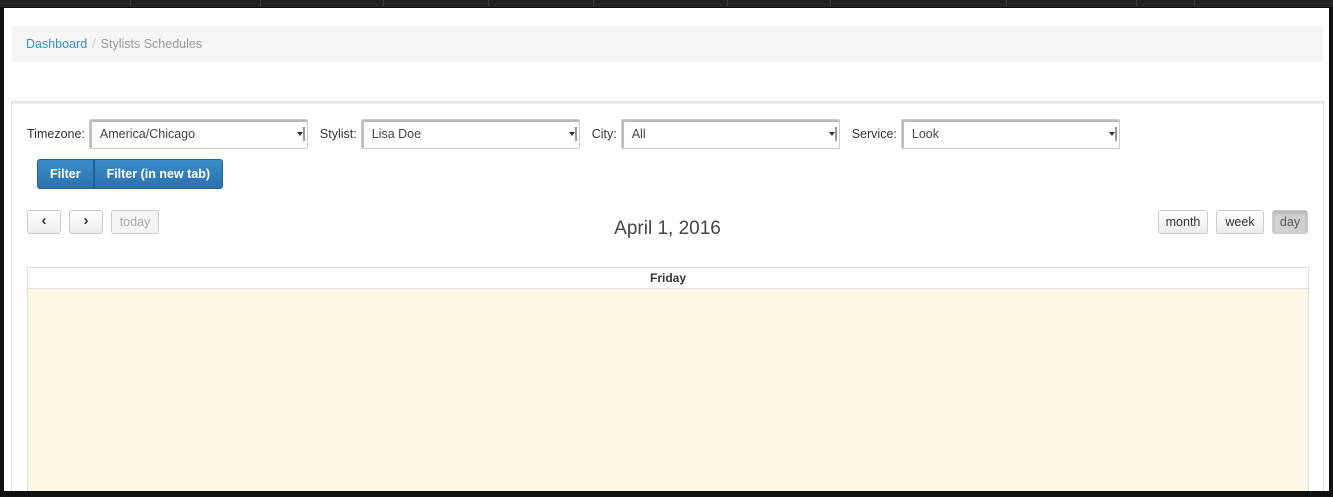 This screenshot has width=1333, height=497. Describe the element at coordinates (56, 44) in the screenshot. I see `breadcrumb-dashboard-link: Dashboard` at that location.